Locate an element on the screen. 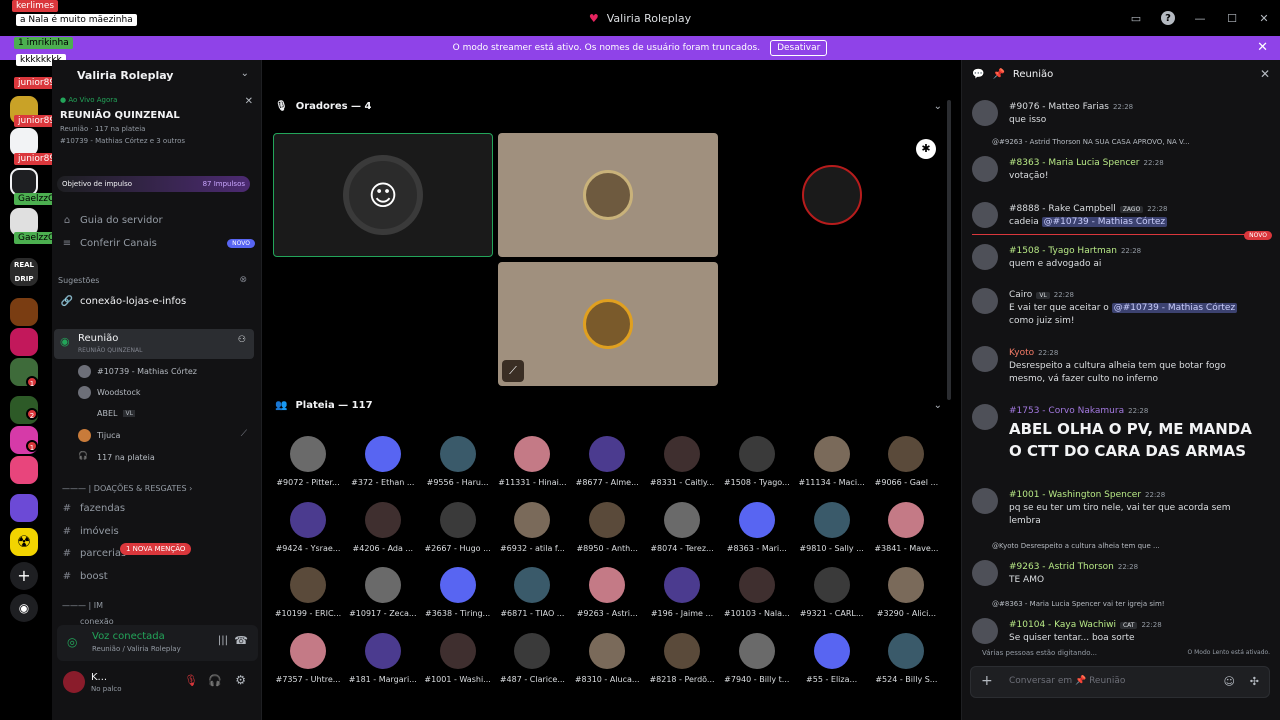  minimize-button: — is located at coordinates (1200, 18).